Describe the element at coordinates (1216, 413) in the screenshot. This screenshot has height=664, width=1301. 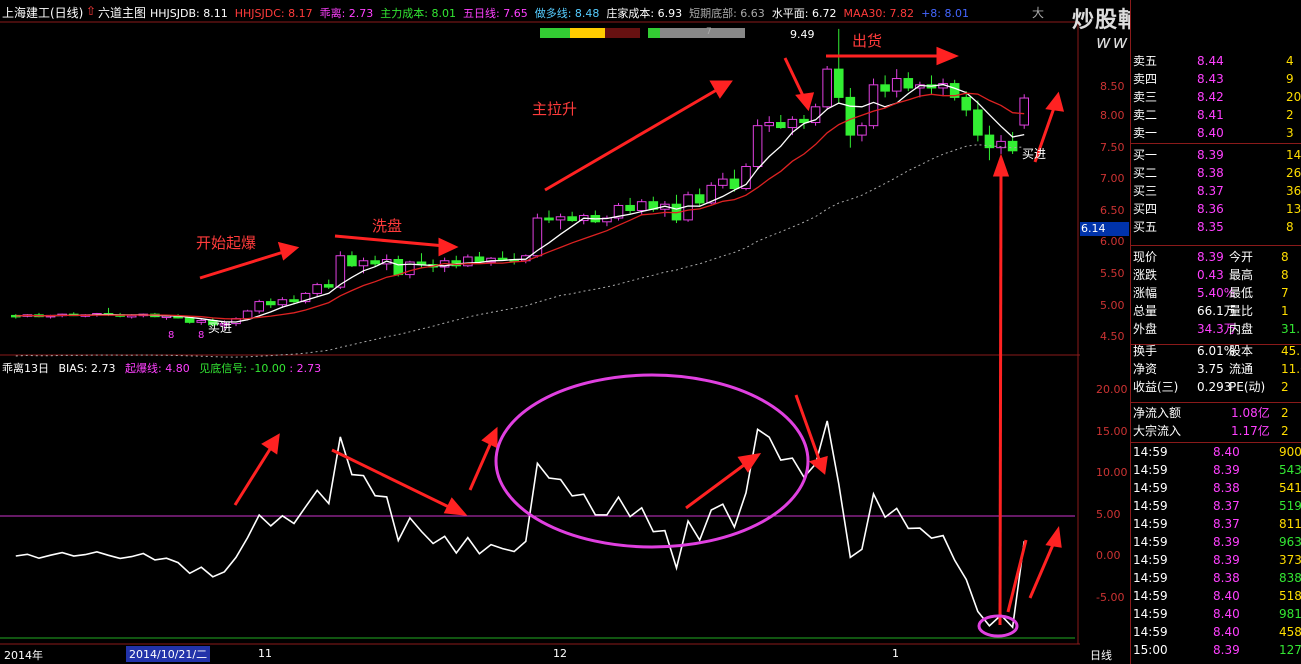
I see `flow-row: 净流入额 1.08亿 2` at that location.